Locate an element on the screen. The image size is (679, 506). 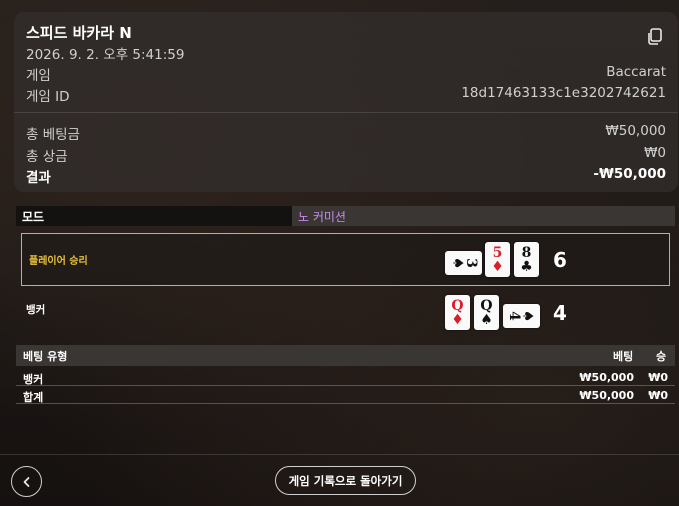
chevron-left-icon is located at coordinates (26, 481).